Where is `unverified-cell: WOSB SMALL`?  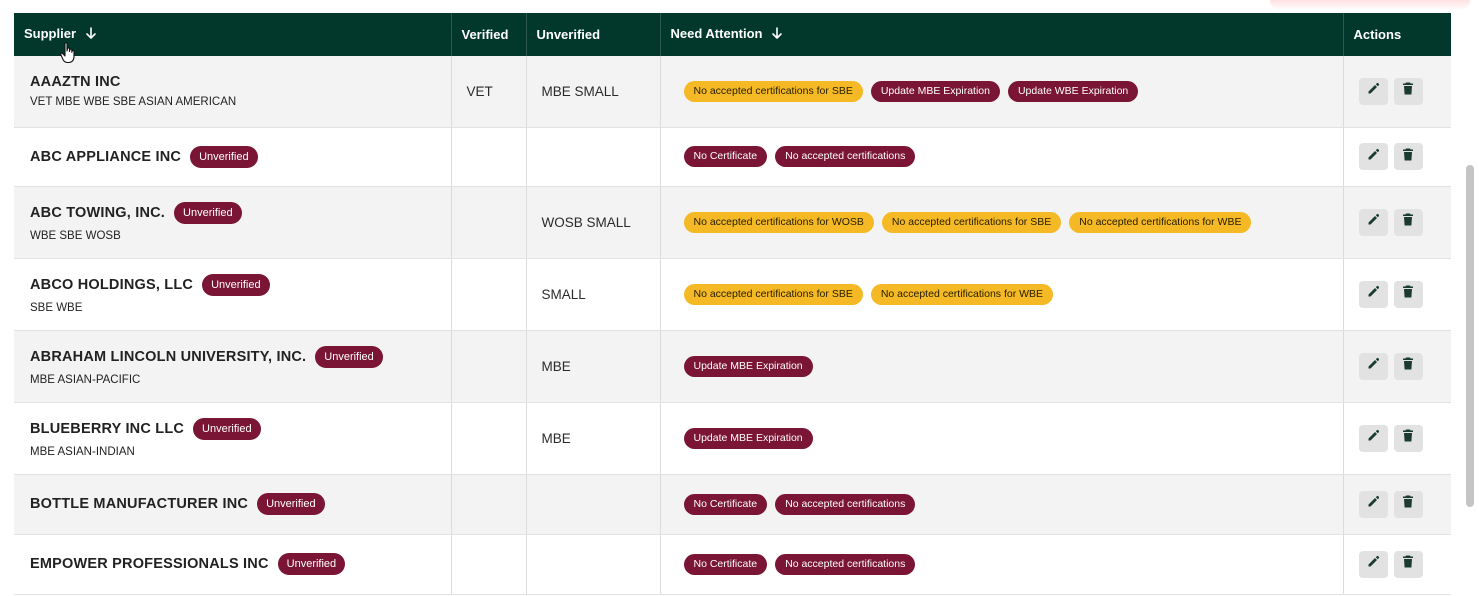 unverified-cell: WOSB SMALL is located at coordinates (593, 222).